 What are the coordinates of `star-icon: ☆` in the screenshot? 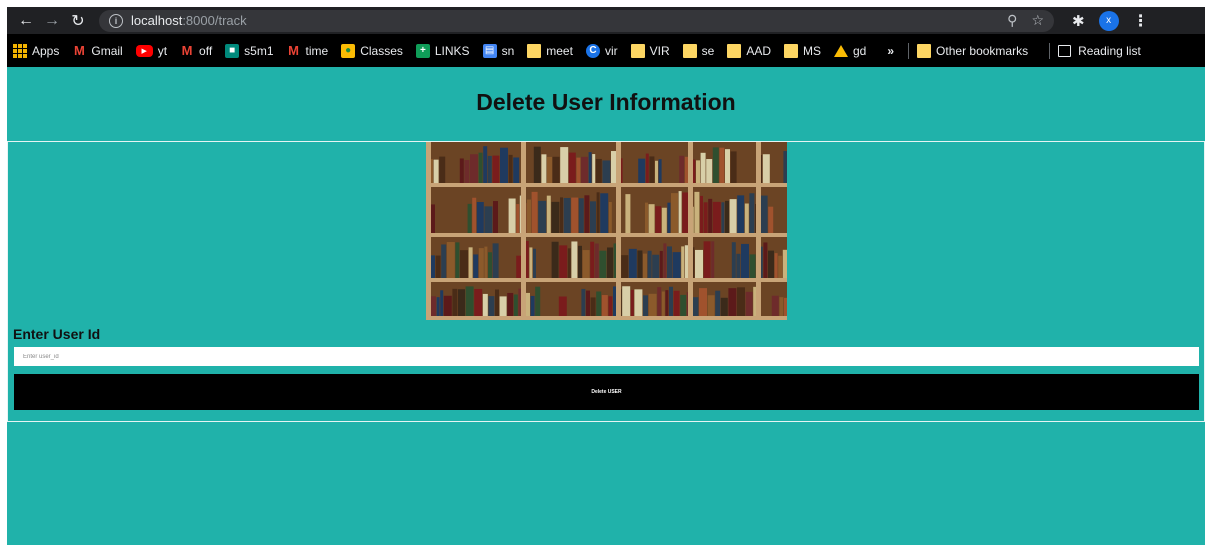 It's located at (1037, 20).